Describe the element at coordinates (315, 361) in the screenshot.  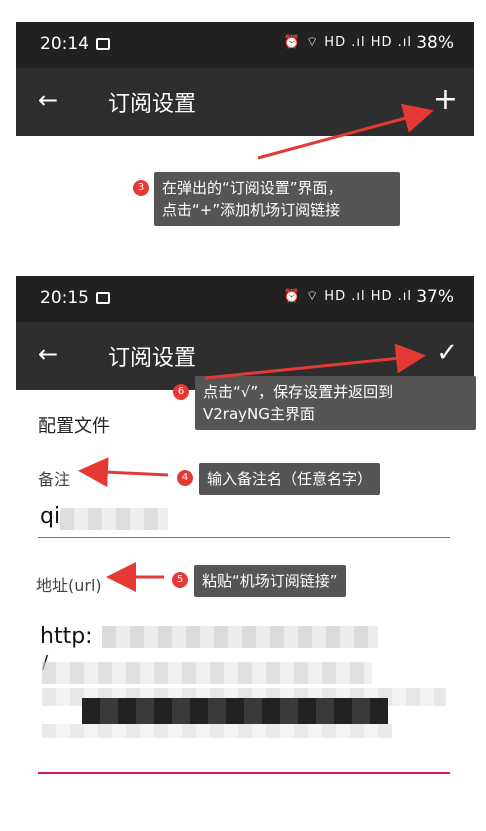
I see `arrow-to-check` at that location.